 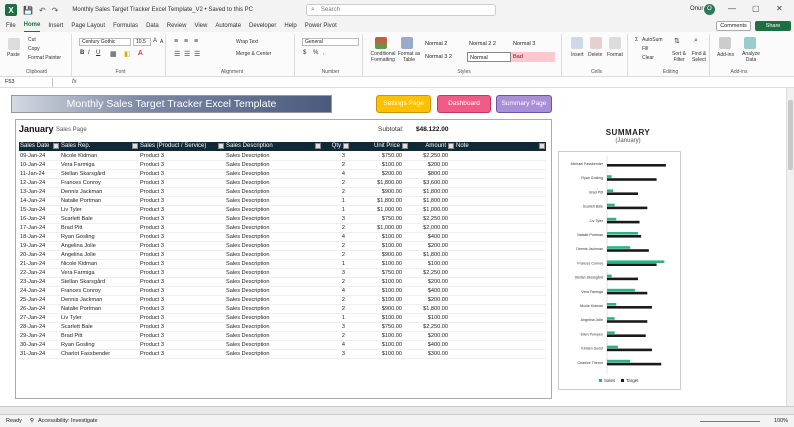 I want to click on cell-date: 19-Jan-24, so click(x=40, y=246).